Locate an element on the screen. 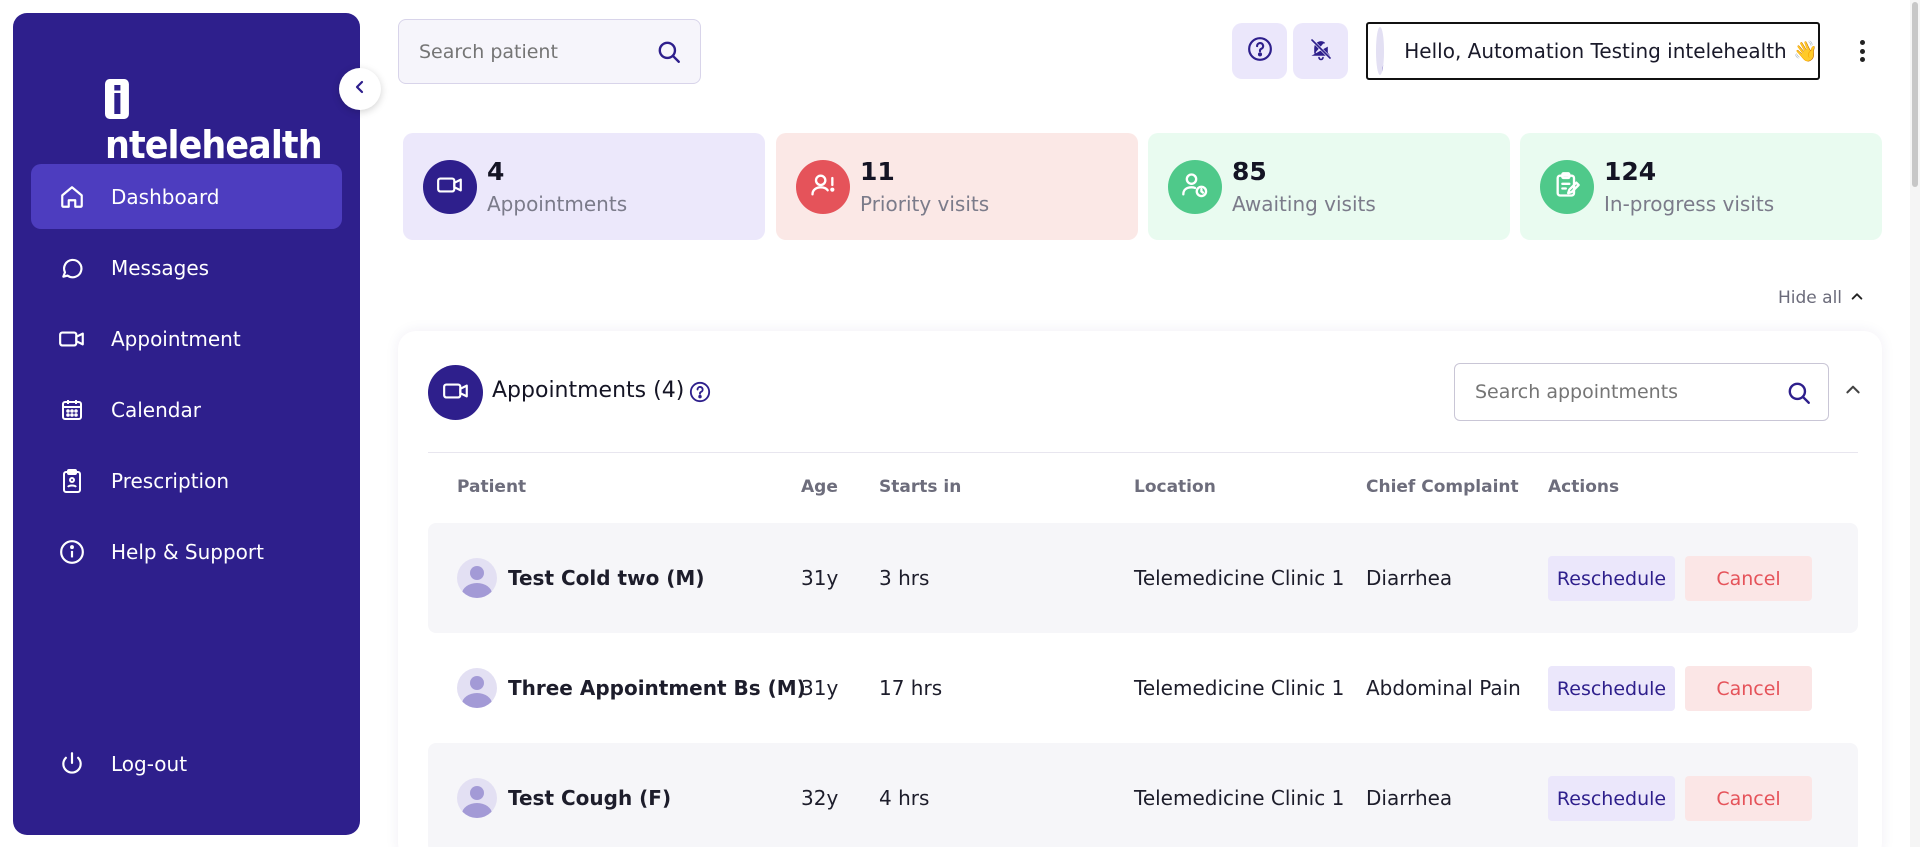  chevron-left-icon is located at coordinates (360, 89).